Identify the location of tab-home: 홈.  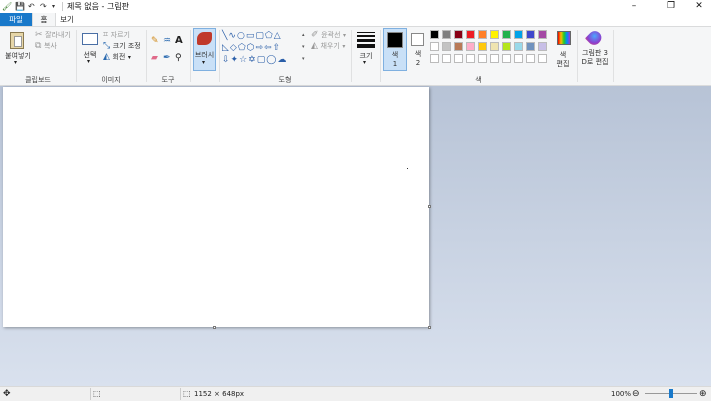
(44, 19).